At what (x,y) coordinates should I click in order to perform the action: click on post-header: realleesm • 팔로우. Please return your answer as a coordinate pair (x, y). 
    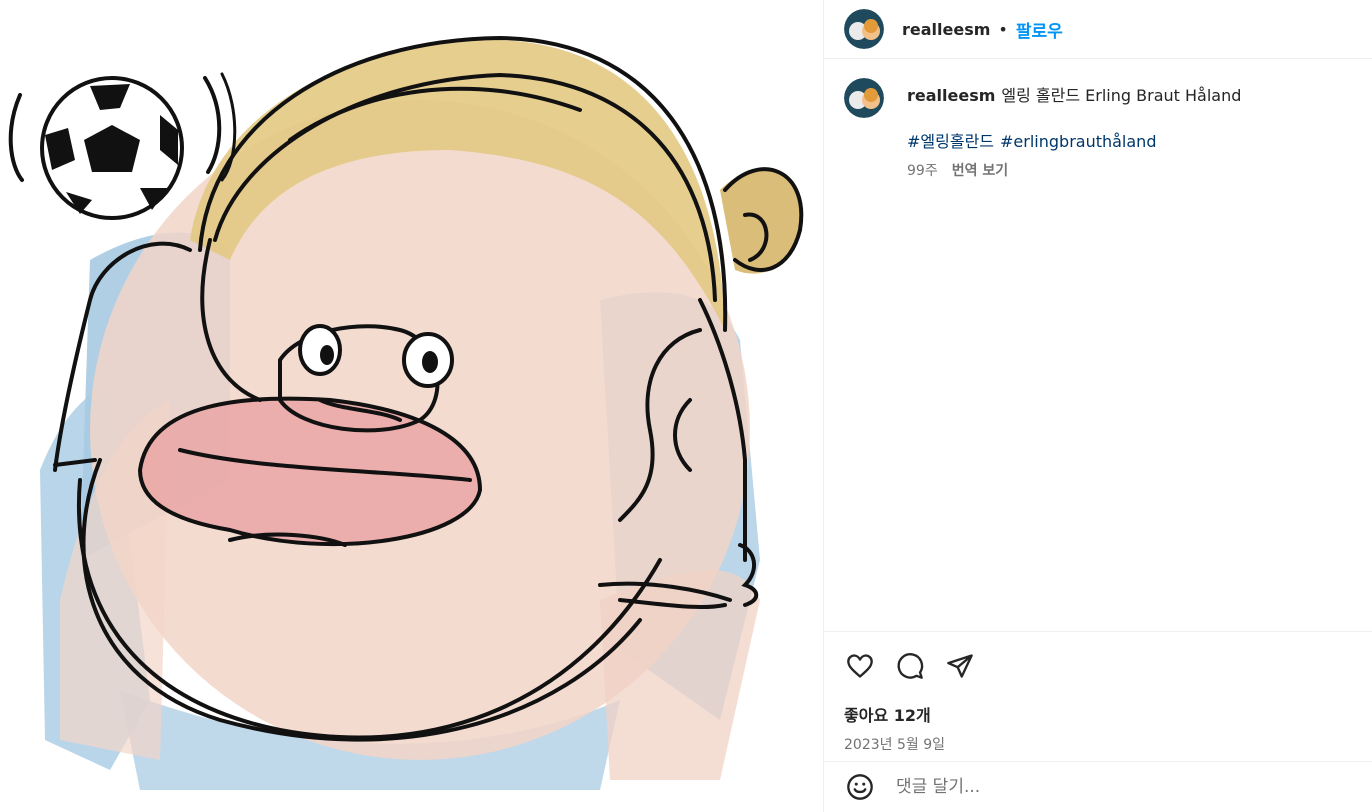
    Looking at the image, I should click on (1098, 29).